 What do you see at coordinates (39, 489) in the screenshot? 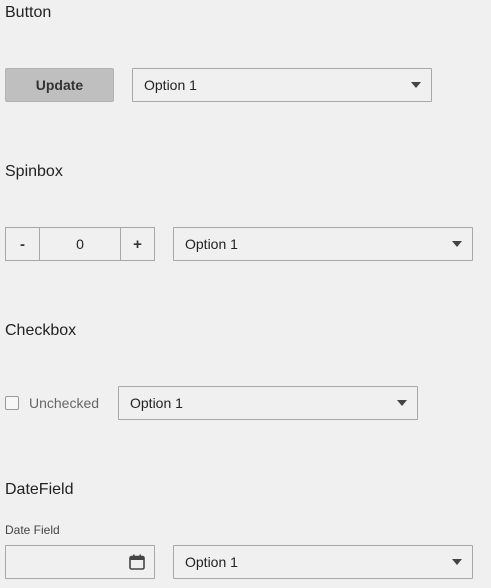
I see `section-title-datefield: DateField` at bounding box center [39, 489].